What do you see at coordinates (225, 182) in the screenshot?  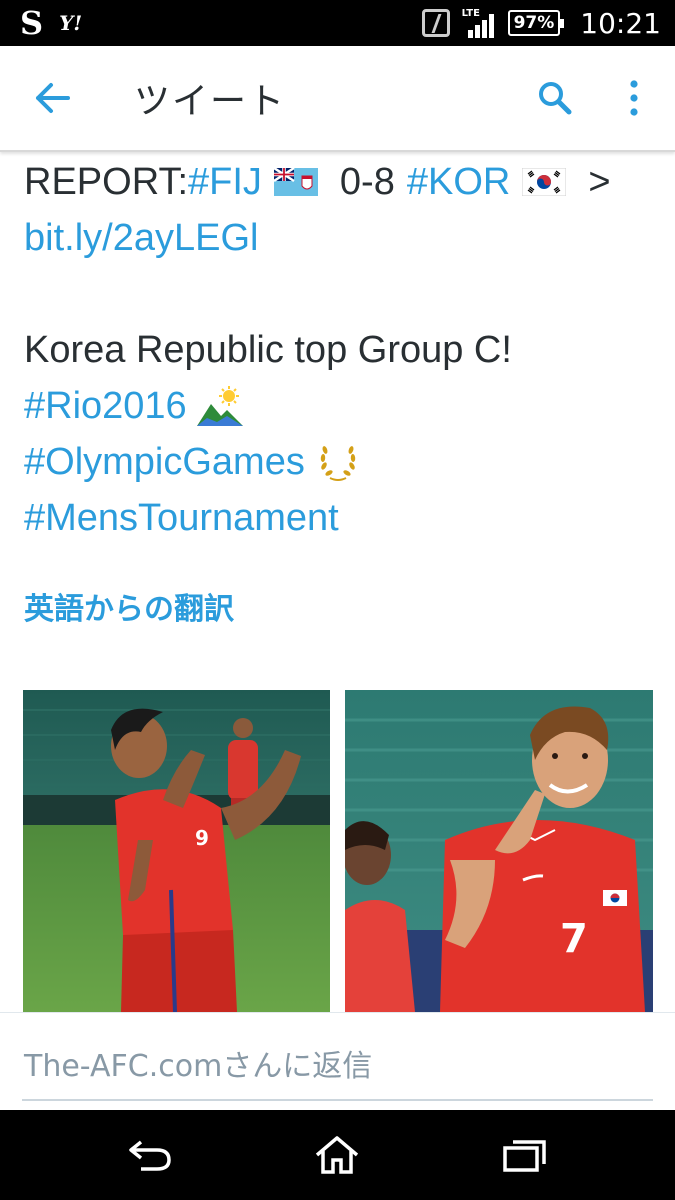 I see `hashtag-fij: #FIJ` at bounding box center [225, 182].